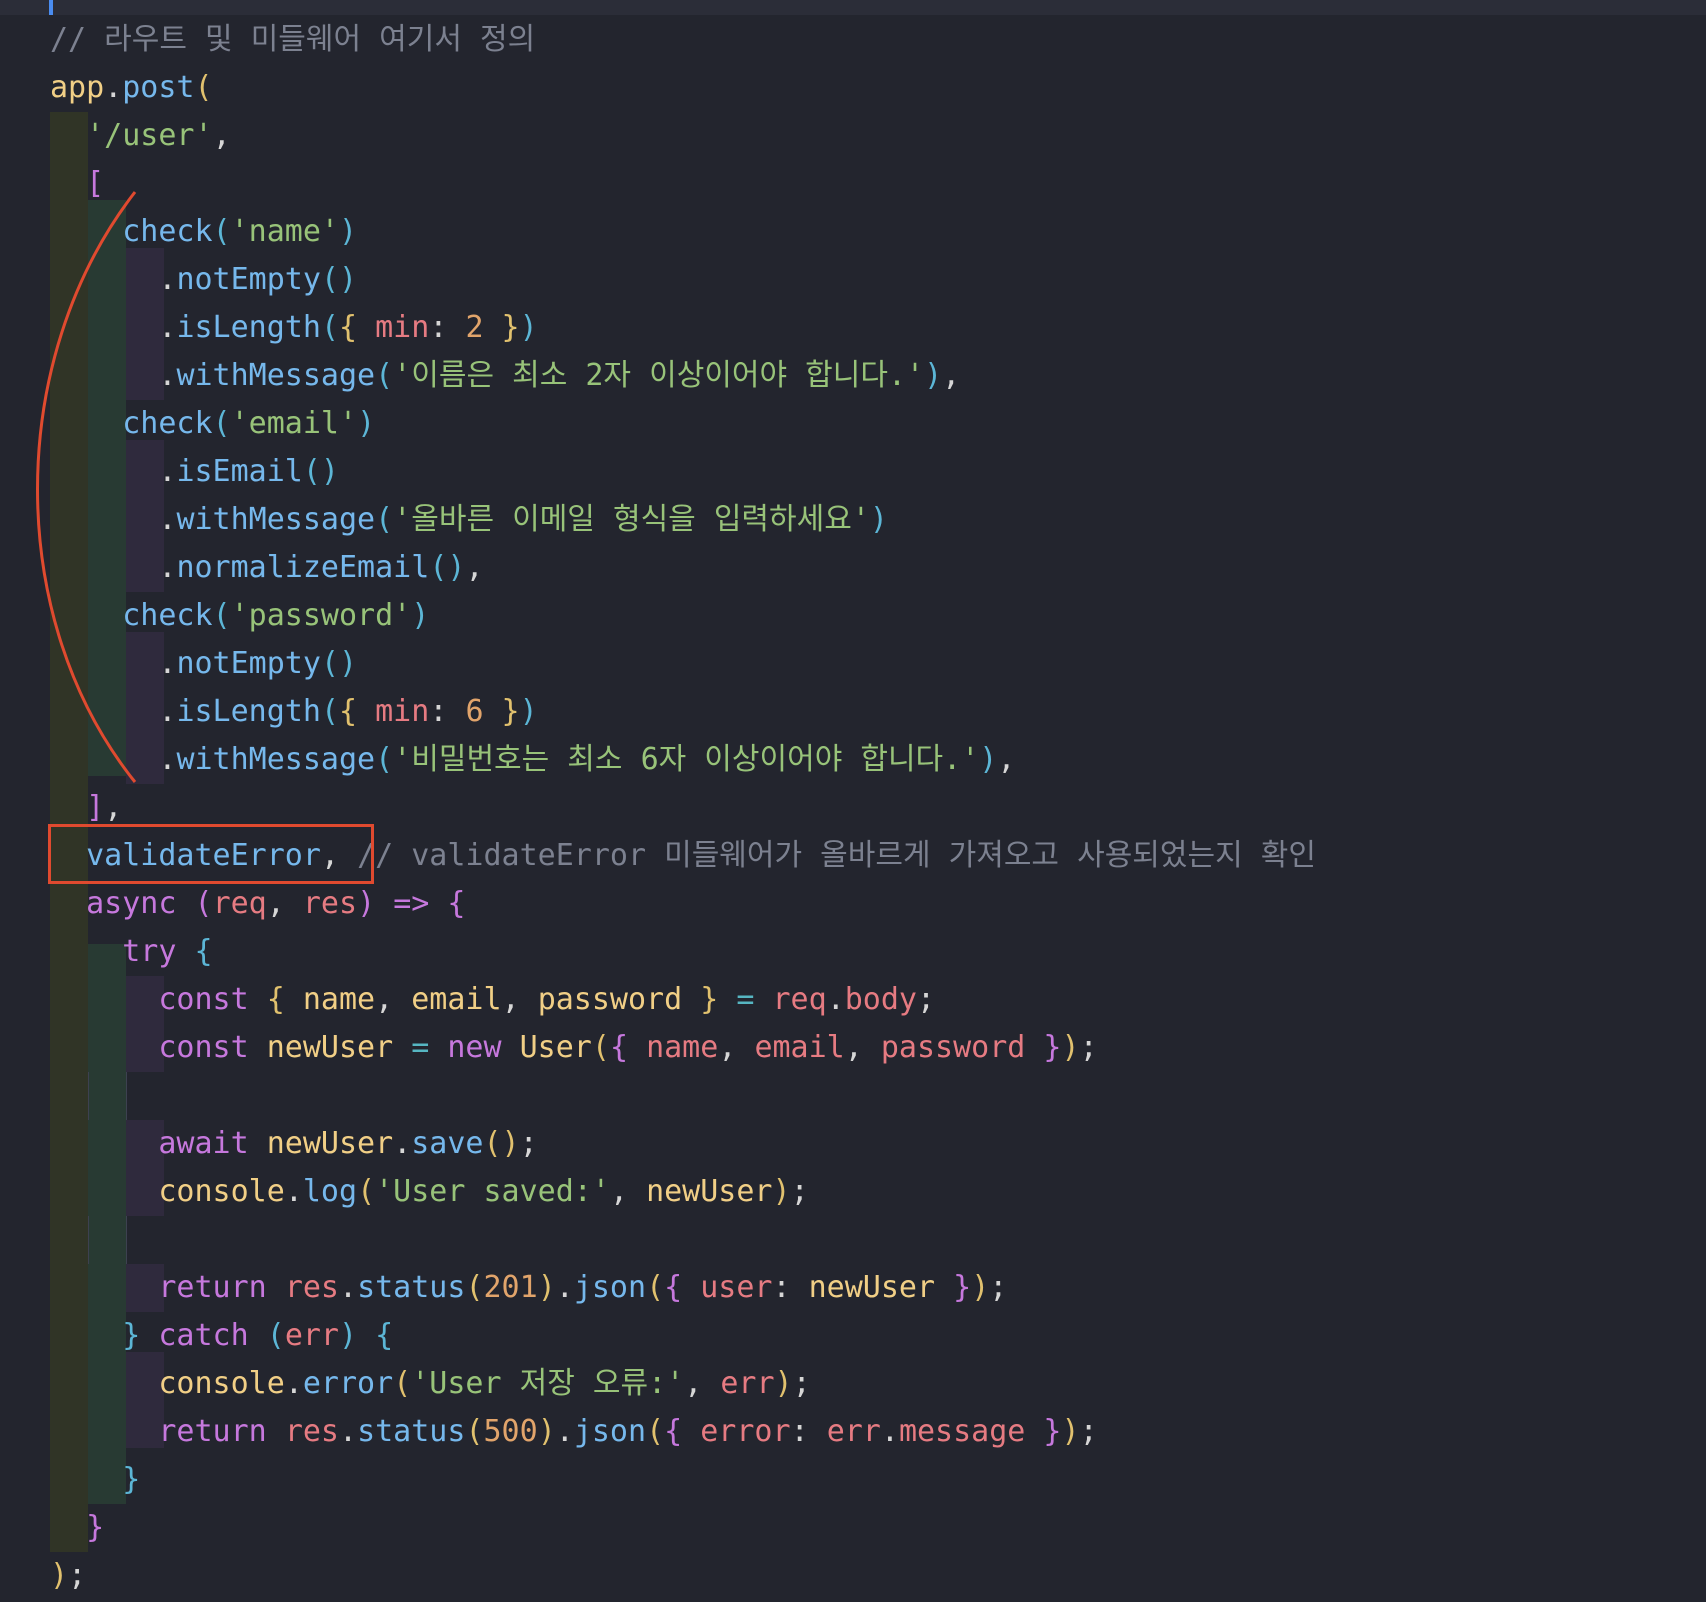 This screenshot has width=1706, height=1602. Describe the element at coordinates (736, 1287) in the screenshot. I see `code-token: user` at that location.